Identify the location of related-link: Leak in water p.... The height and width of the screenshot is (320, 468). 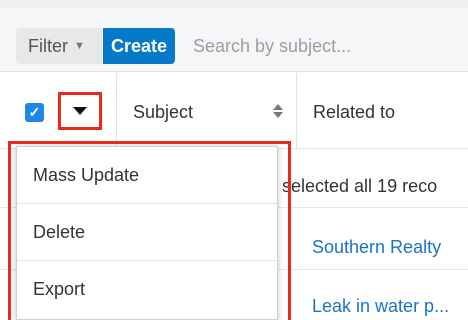
(380, 306).